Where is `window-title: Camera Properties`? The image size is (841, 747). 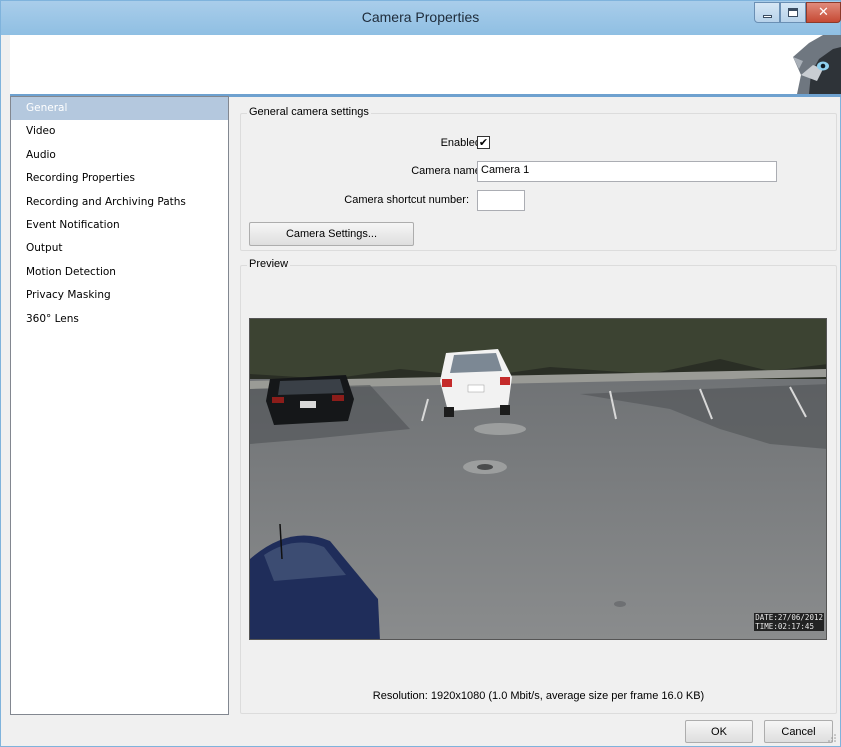
window-title: Camera Properties is located at coordinates (420, 17).